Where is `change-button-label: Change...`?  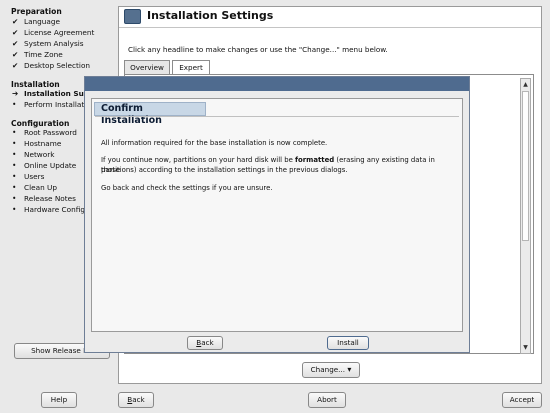
change-button-label: Change... is located at coordinates (328, 369).